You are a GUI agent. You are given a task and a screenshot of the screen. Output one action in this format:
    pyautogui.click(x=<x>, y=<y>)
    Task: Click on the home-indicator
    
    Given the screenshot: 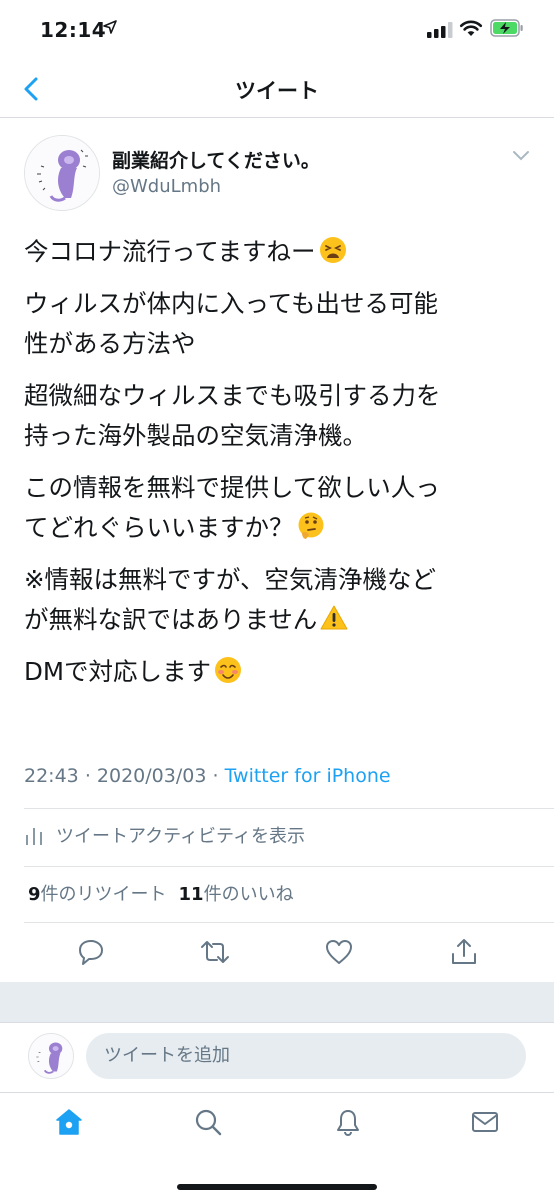 What is the action you would take?
    pyautogui.click(x=277, y=1187)
    